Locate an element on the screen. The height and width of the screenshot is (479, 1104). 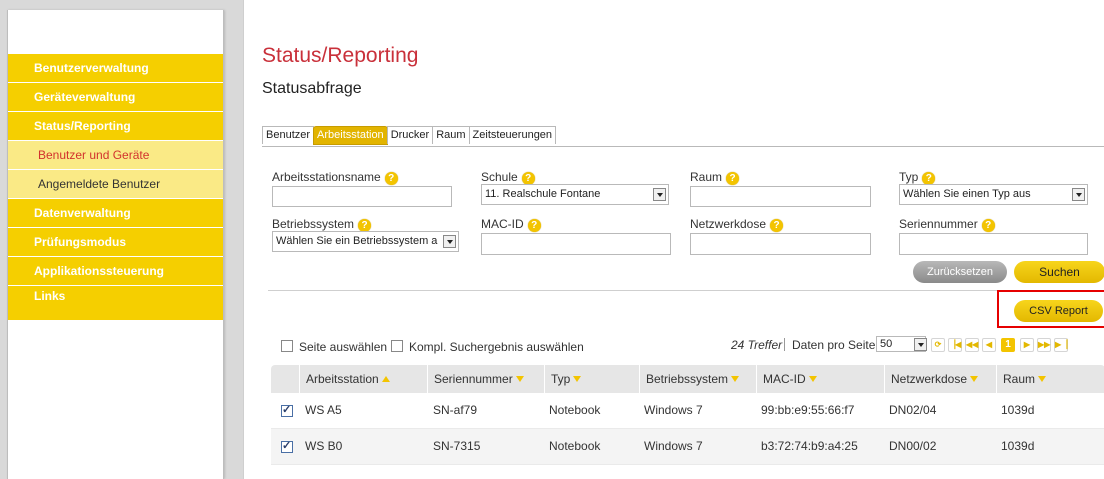
raum-input is located at coordinates (780, 196).